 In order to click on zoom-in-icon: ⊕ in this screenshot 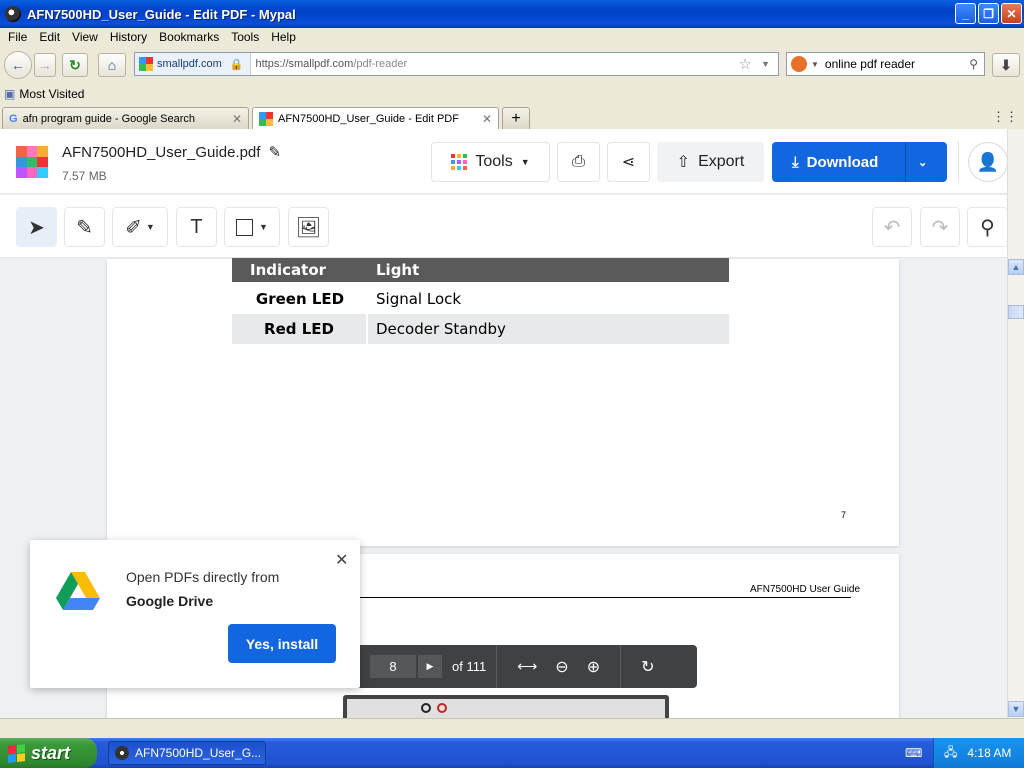, I will do `click(593, 667)`.